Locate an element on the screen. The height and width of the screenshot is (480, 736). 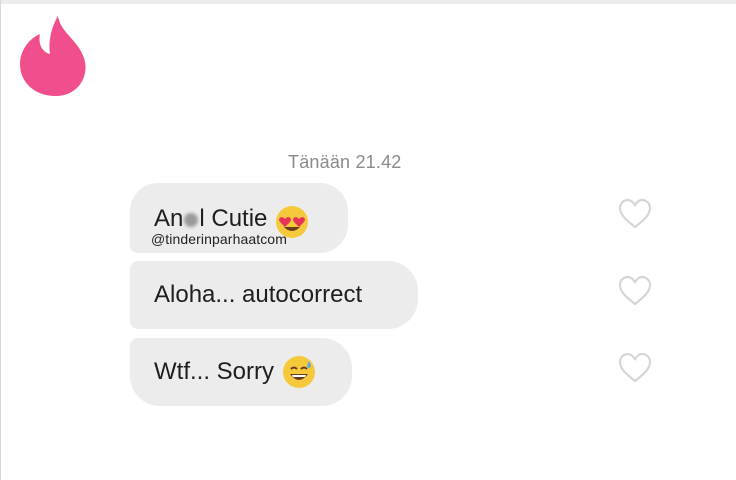
message-text-1: An l Cutie is located at coordinates (210, 219).